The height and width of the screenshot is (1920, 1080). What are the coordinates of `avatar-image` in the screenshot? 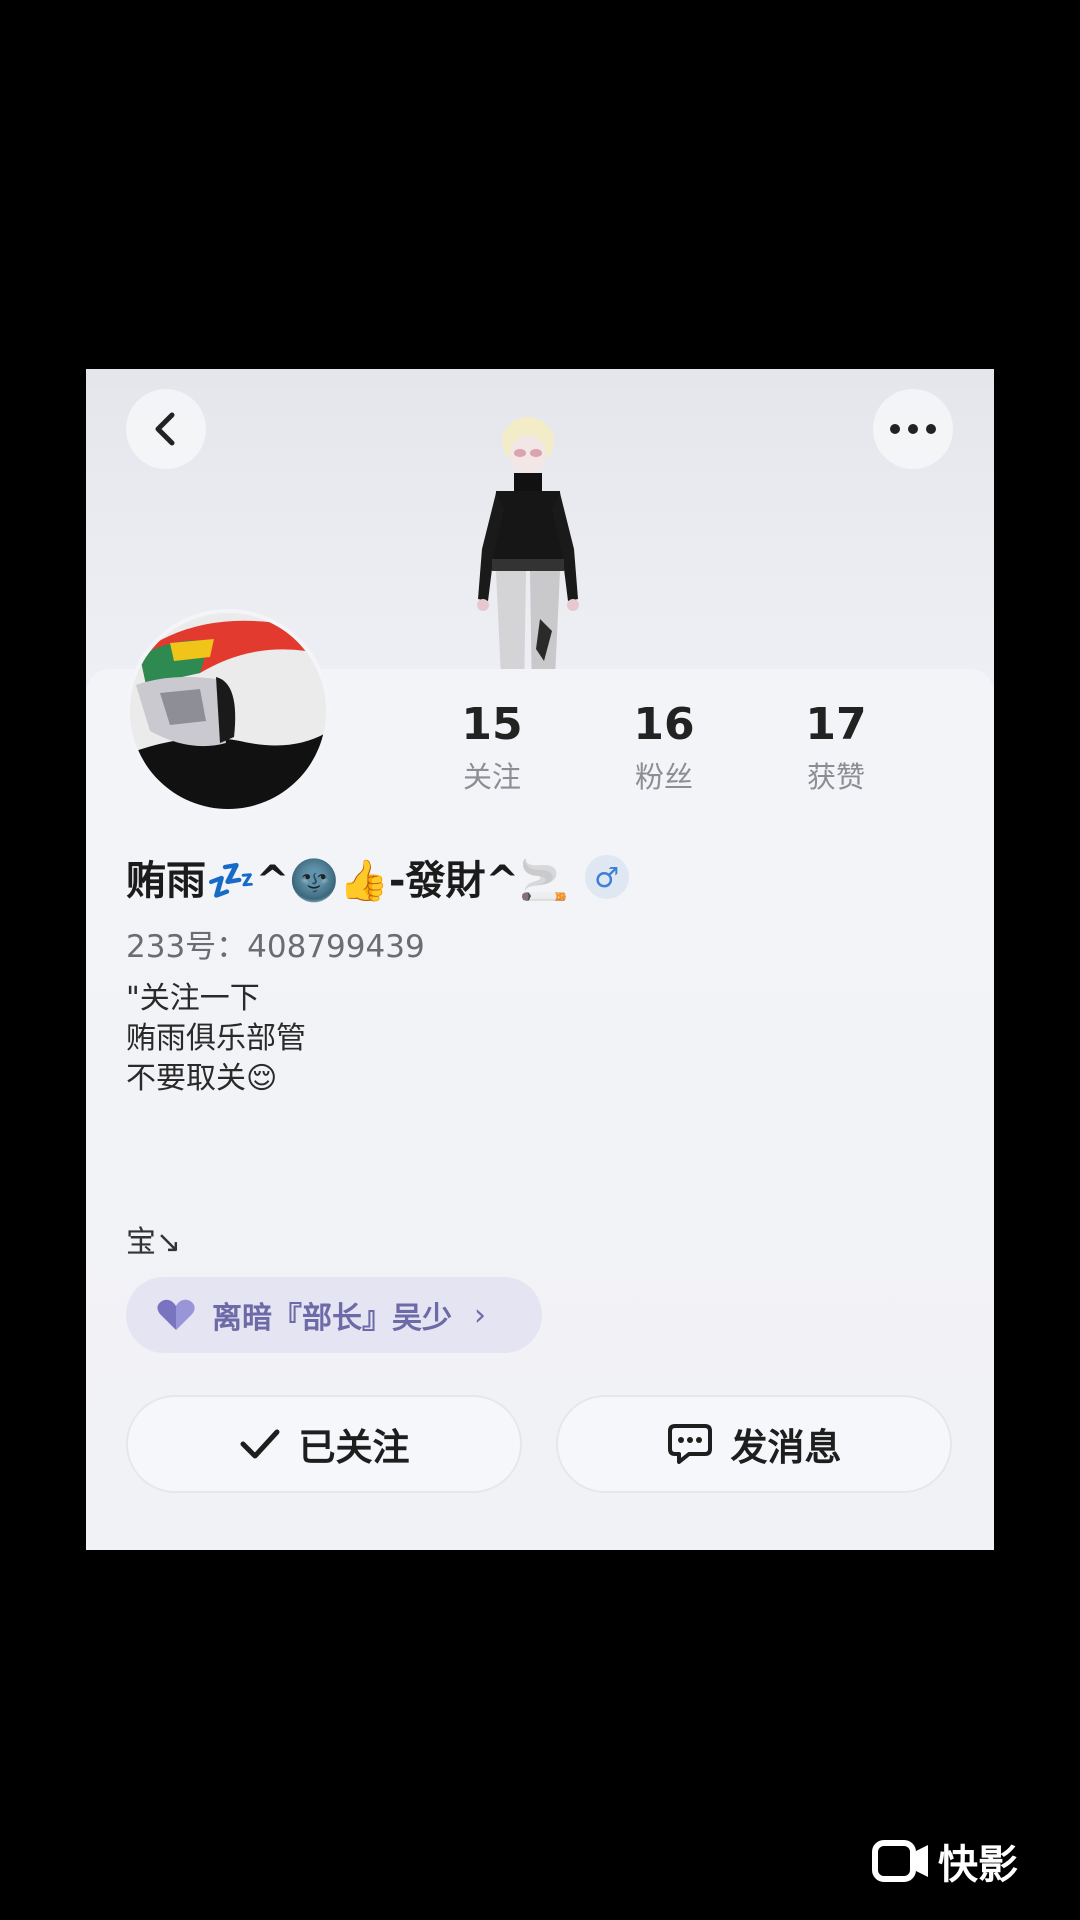 It's located at (228, 711).